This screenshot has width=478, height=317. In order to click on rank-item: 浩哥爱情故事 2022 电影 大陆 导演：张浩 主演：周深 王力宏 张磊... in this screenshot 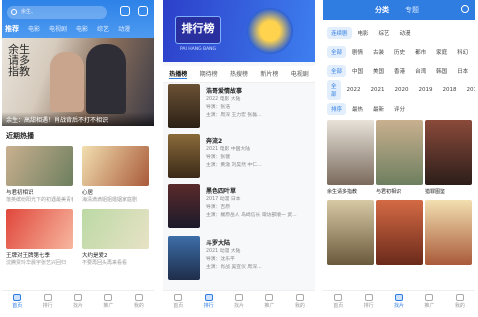, I will do `click(240, 109)`.